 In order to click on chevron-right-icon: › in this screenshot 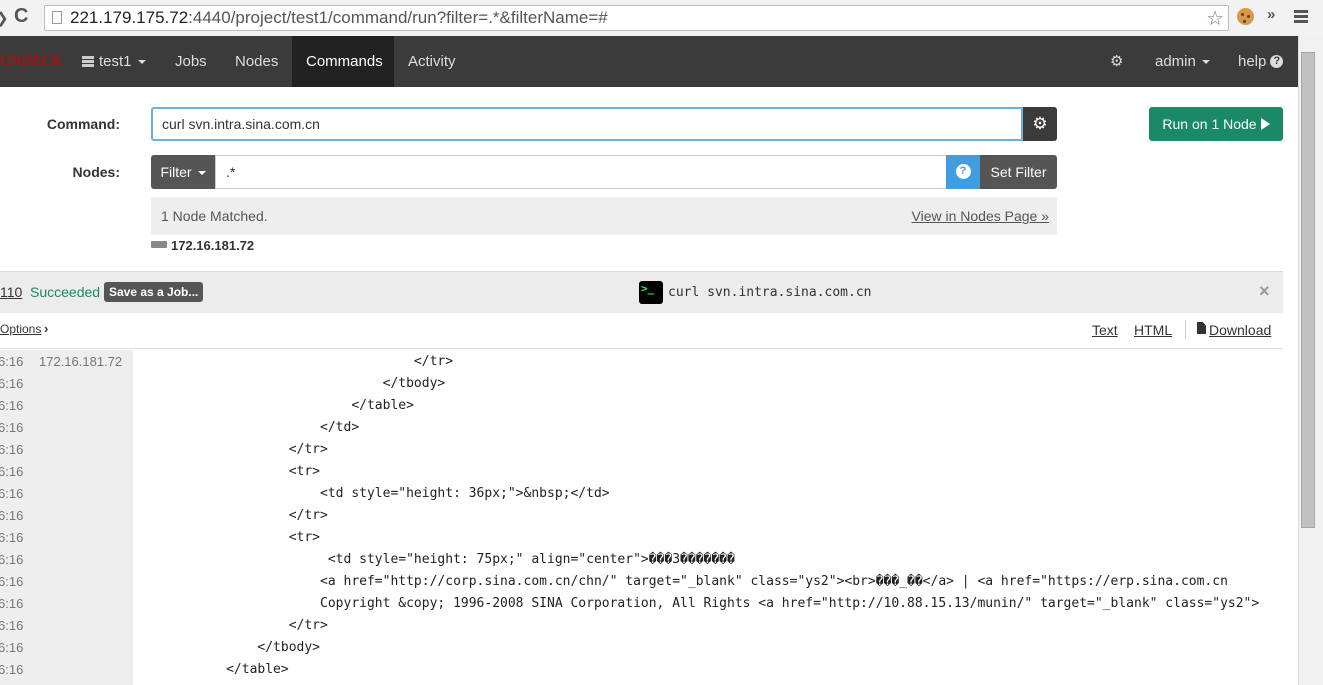, I will do `click(46, 328)`.